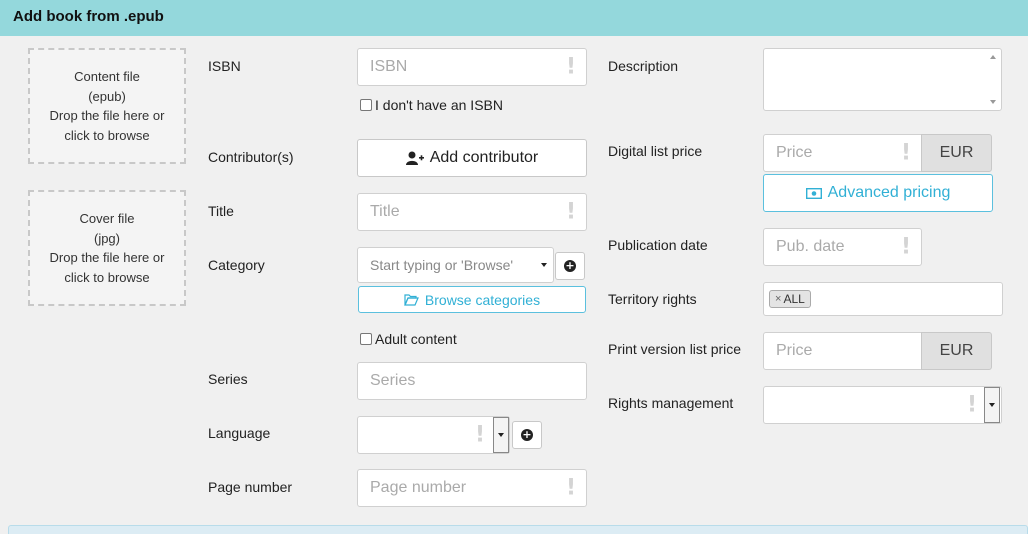  Describe the element at coordinates (224, 66) in the screenshot. I see `isbn-label: ISBN` at that location.